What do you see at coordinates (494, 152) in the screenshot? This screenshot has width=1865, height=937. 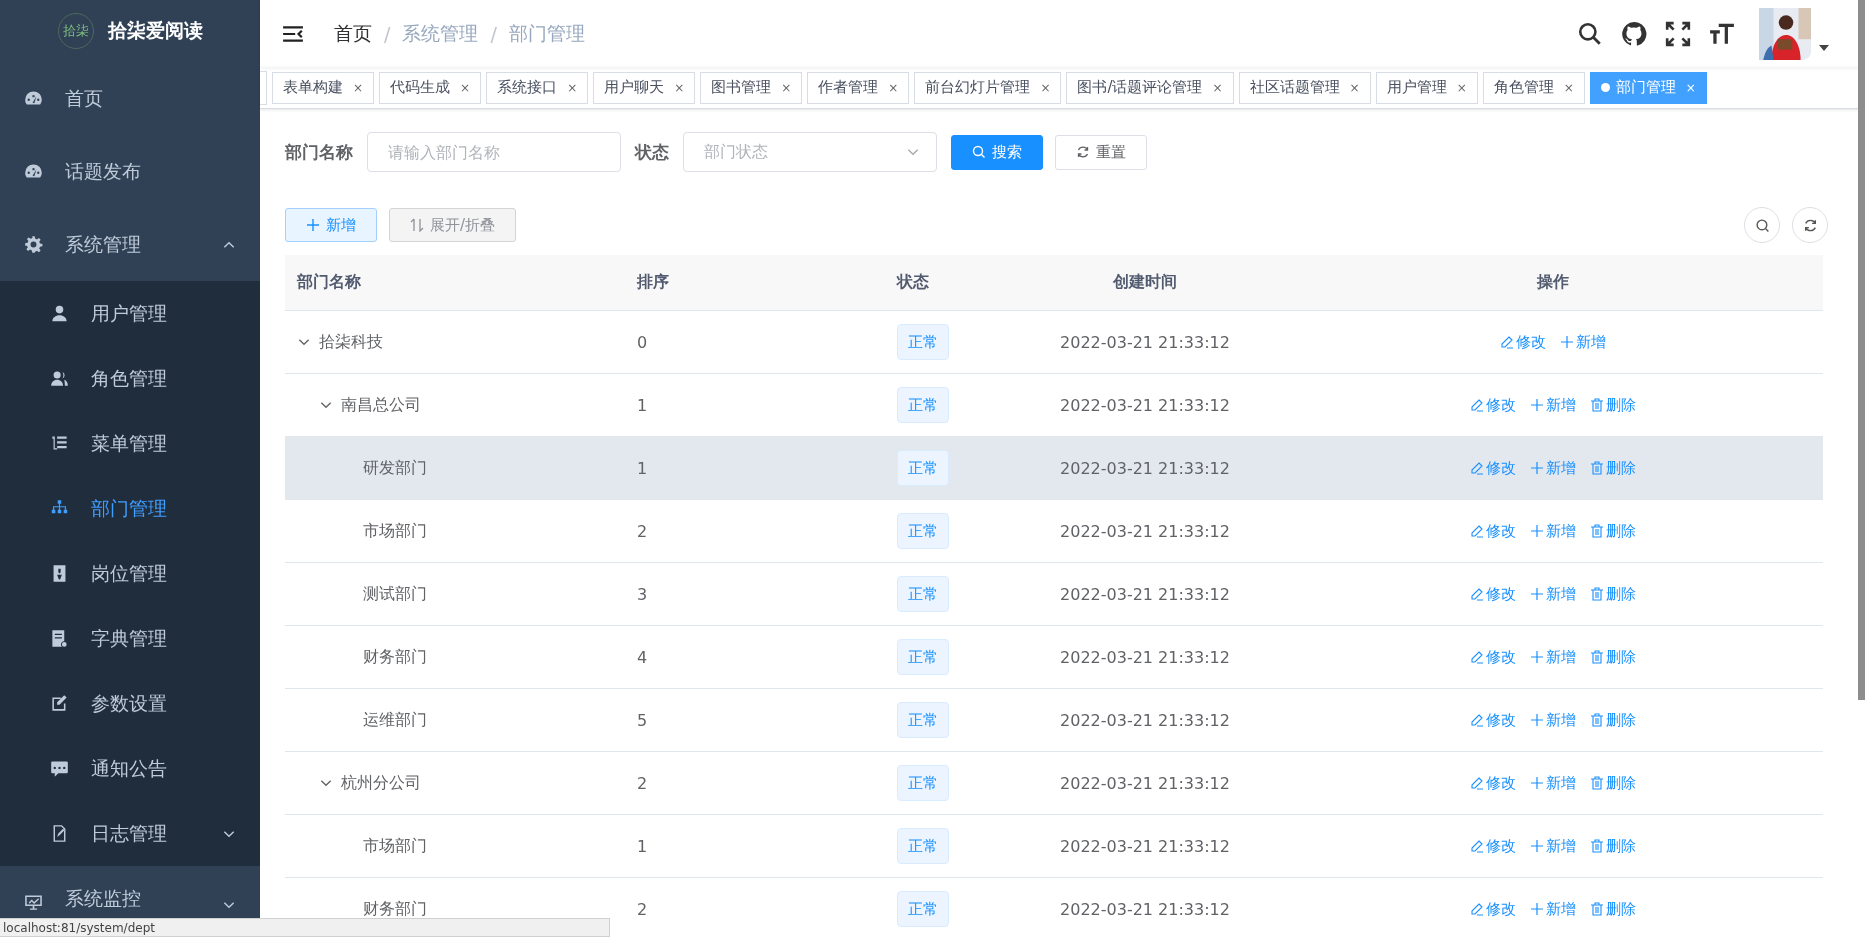 I see `input-field: 请输入部门名称` at bounding box center [494, 152].